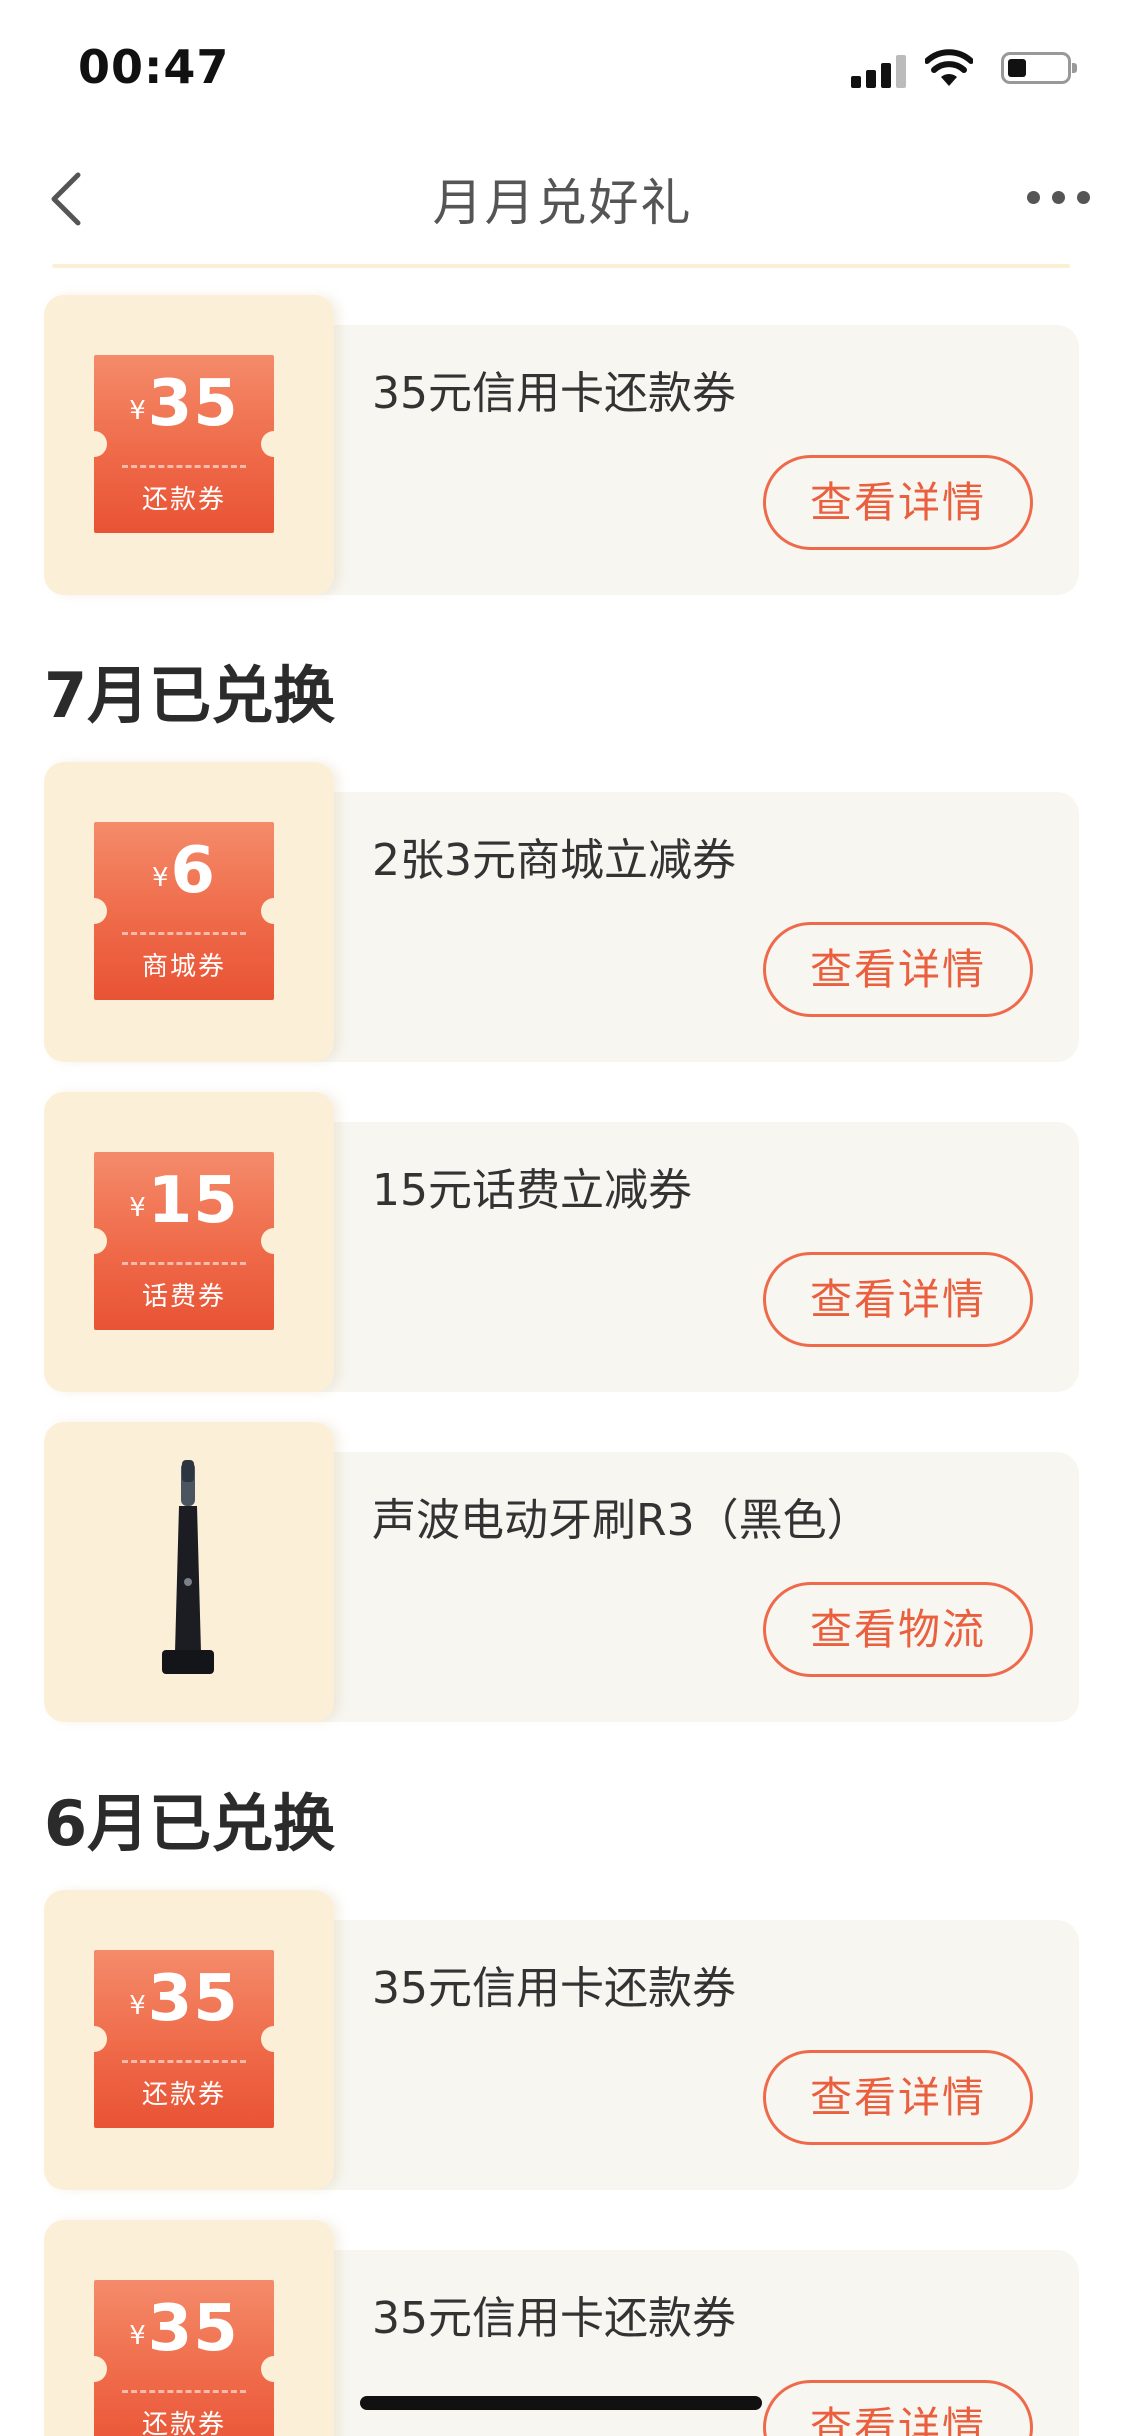 This screenshot has width=1125, height=2436. What do you see at coordinates (879, 70) in the screenshot?
I see `cellular-signal-icon` at bounding box center [879, 70].